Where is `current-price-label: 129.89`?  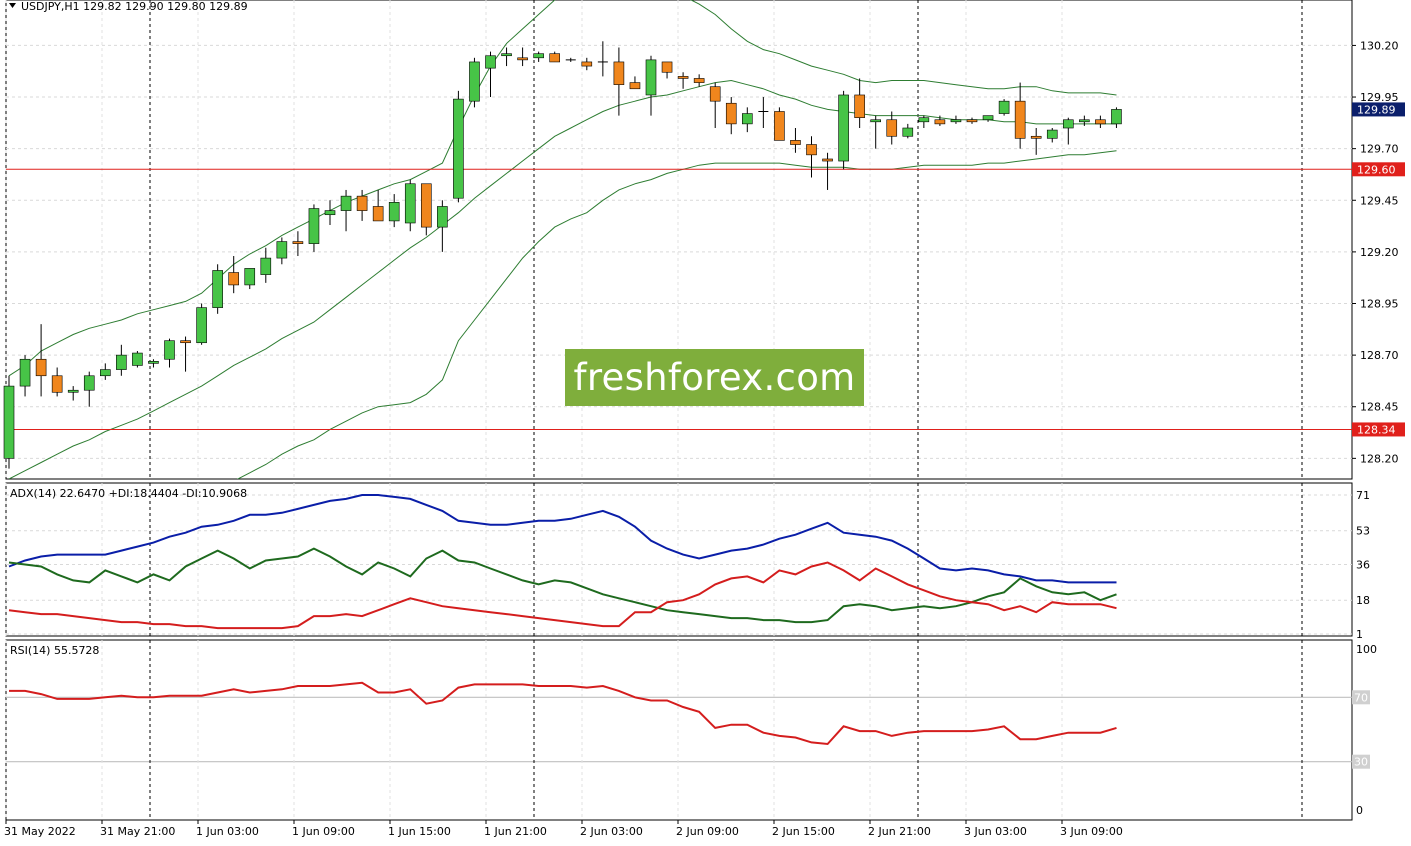 current-price-label: 129.89 is located at coordinates (1376, 109).